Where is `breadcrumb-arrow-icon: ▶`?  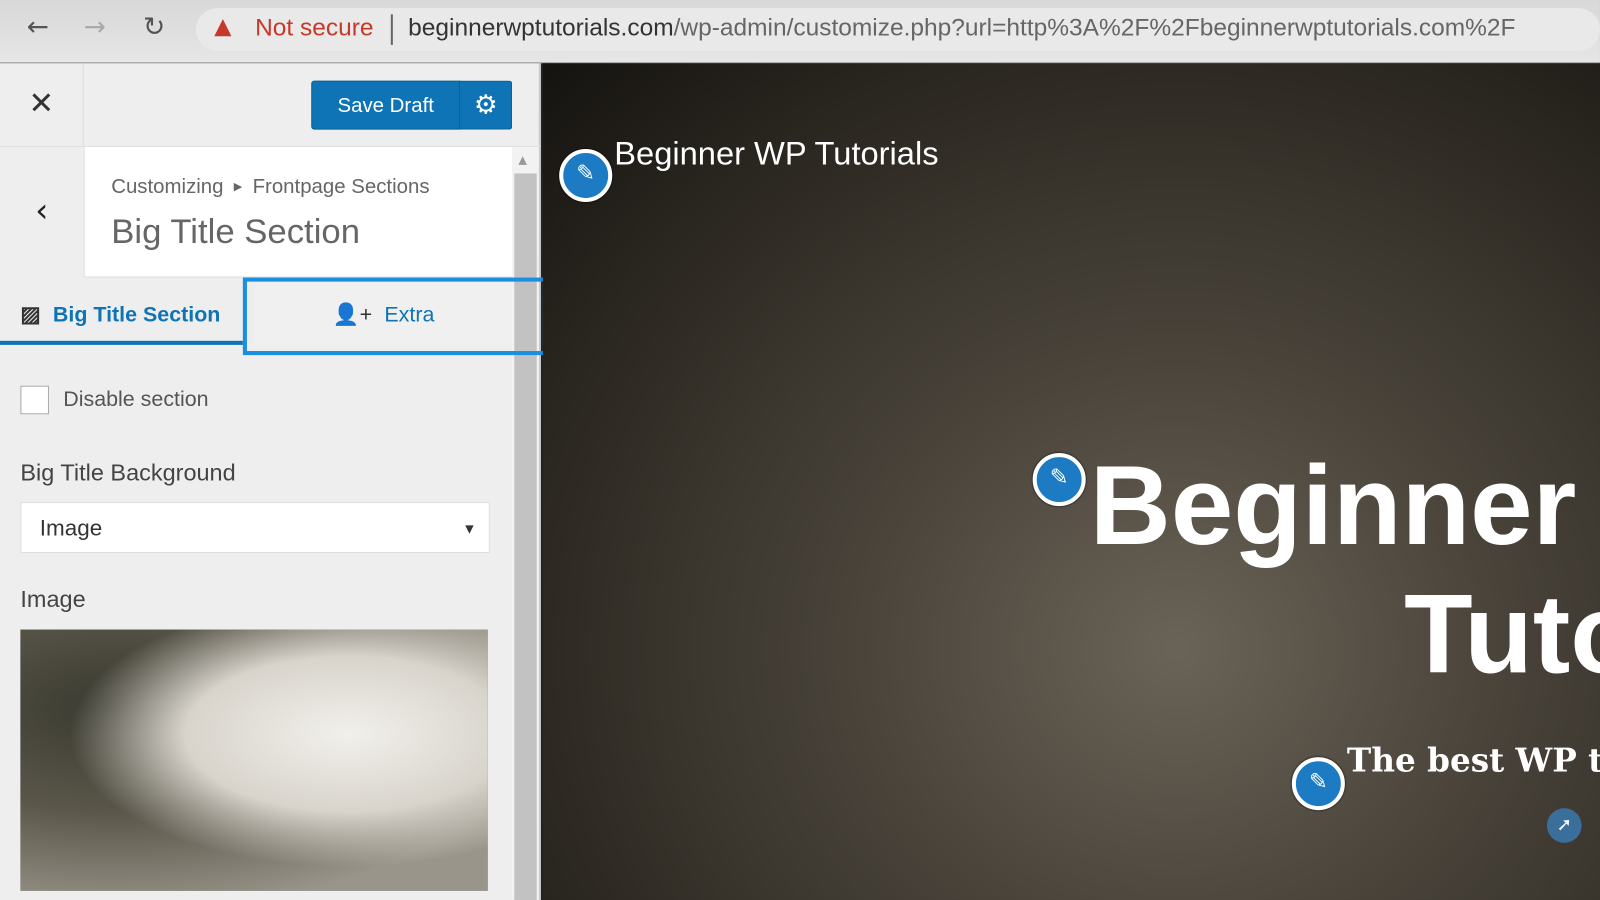
breadcrumb-arrow-icon: ▶ is located at coordinates (238, 186).